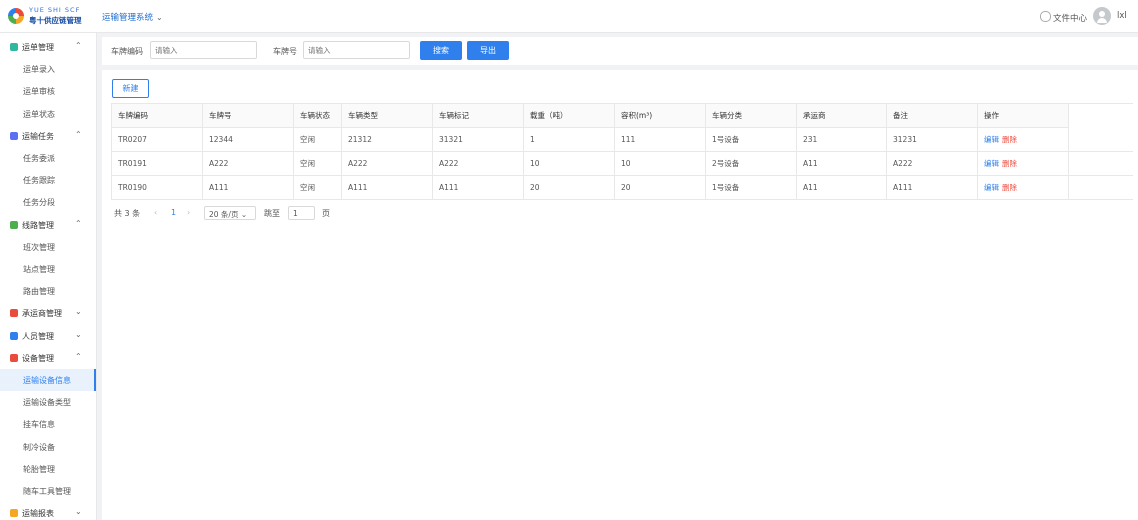 The height and width of the screenshot is (520, 1138). I want to click on column-header-spacer, so click(1100, 115).